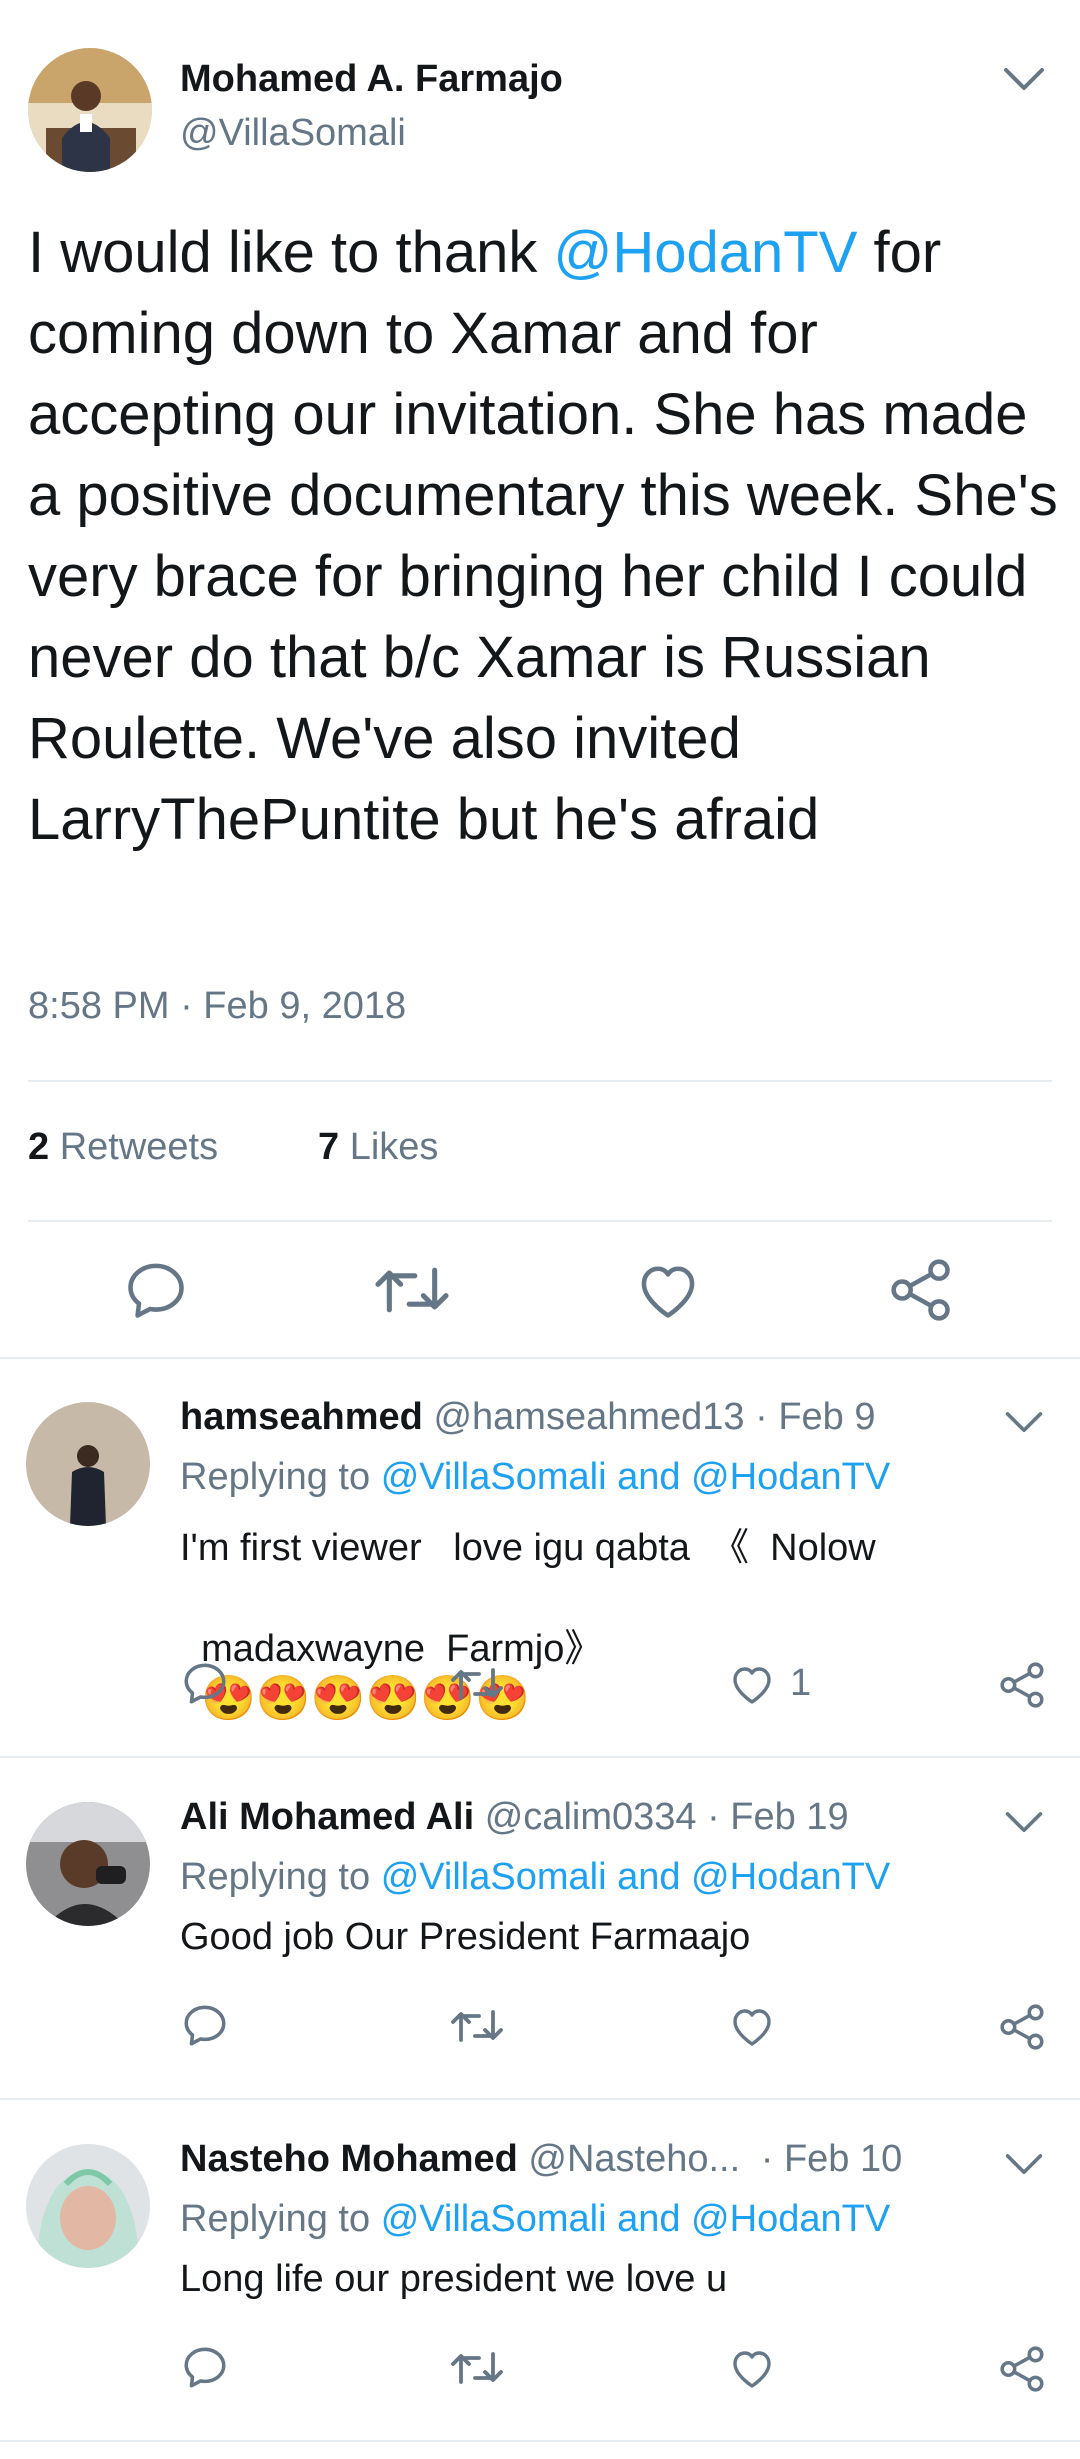 Image resolution: width=1080 pixels, height=2459 pixels. I want to click on likes-stat: 7 Likes, so click(378, 1147).